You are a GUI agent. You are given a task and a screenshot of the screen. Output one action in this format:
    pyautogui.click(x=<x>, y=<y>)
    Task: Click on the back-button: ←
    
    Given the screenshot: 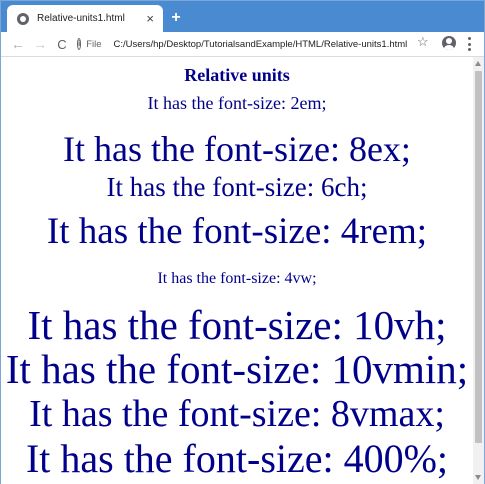 What is the action you would take?
    pyautogui.click(x=18, y=44)
    